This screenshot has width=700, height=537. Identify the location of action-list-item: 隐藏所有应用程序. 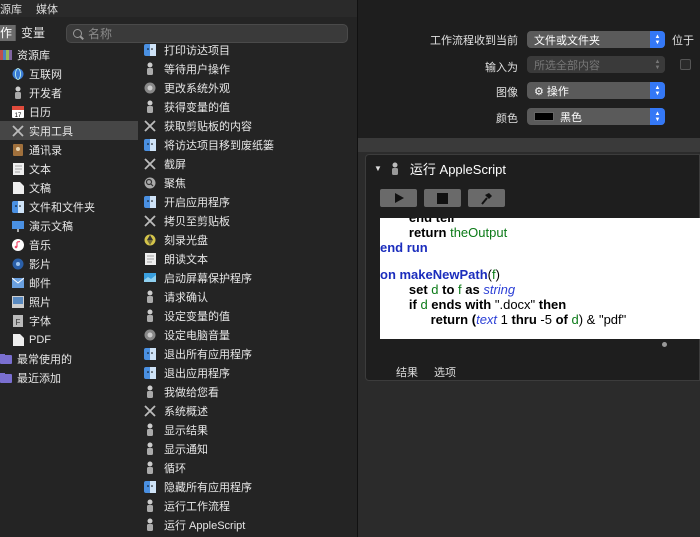
(248, 486).